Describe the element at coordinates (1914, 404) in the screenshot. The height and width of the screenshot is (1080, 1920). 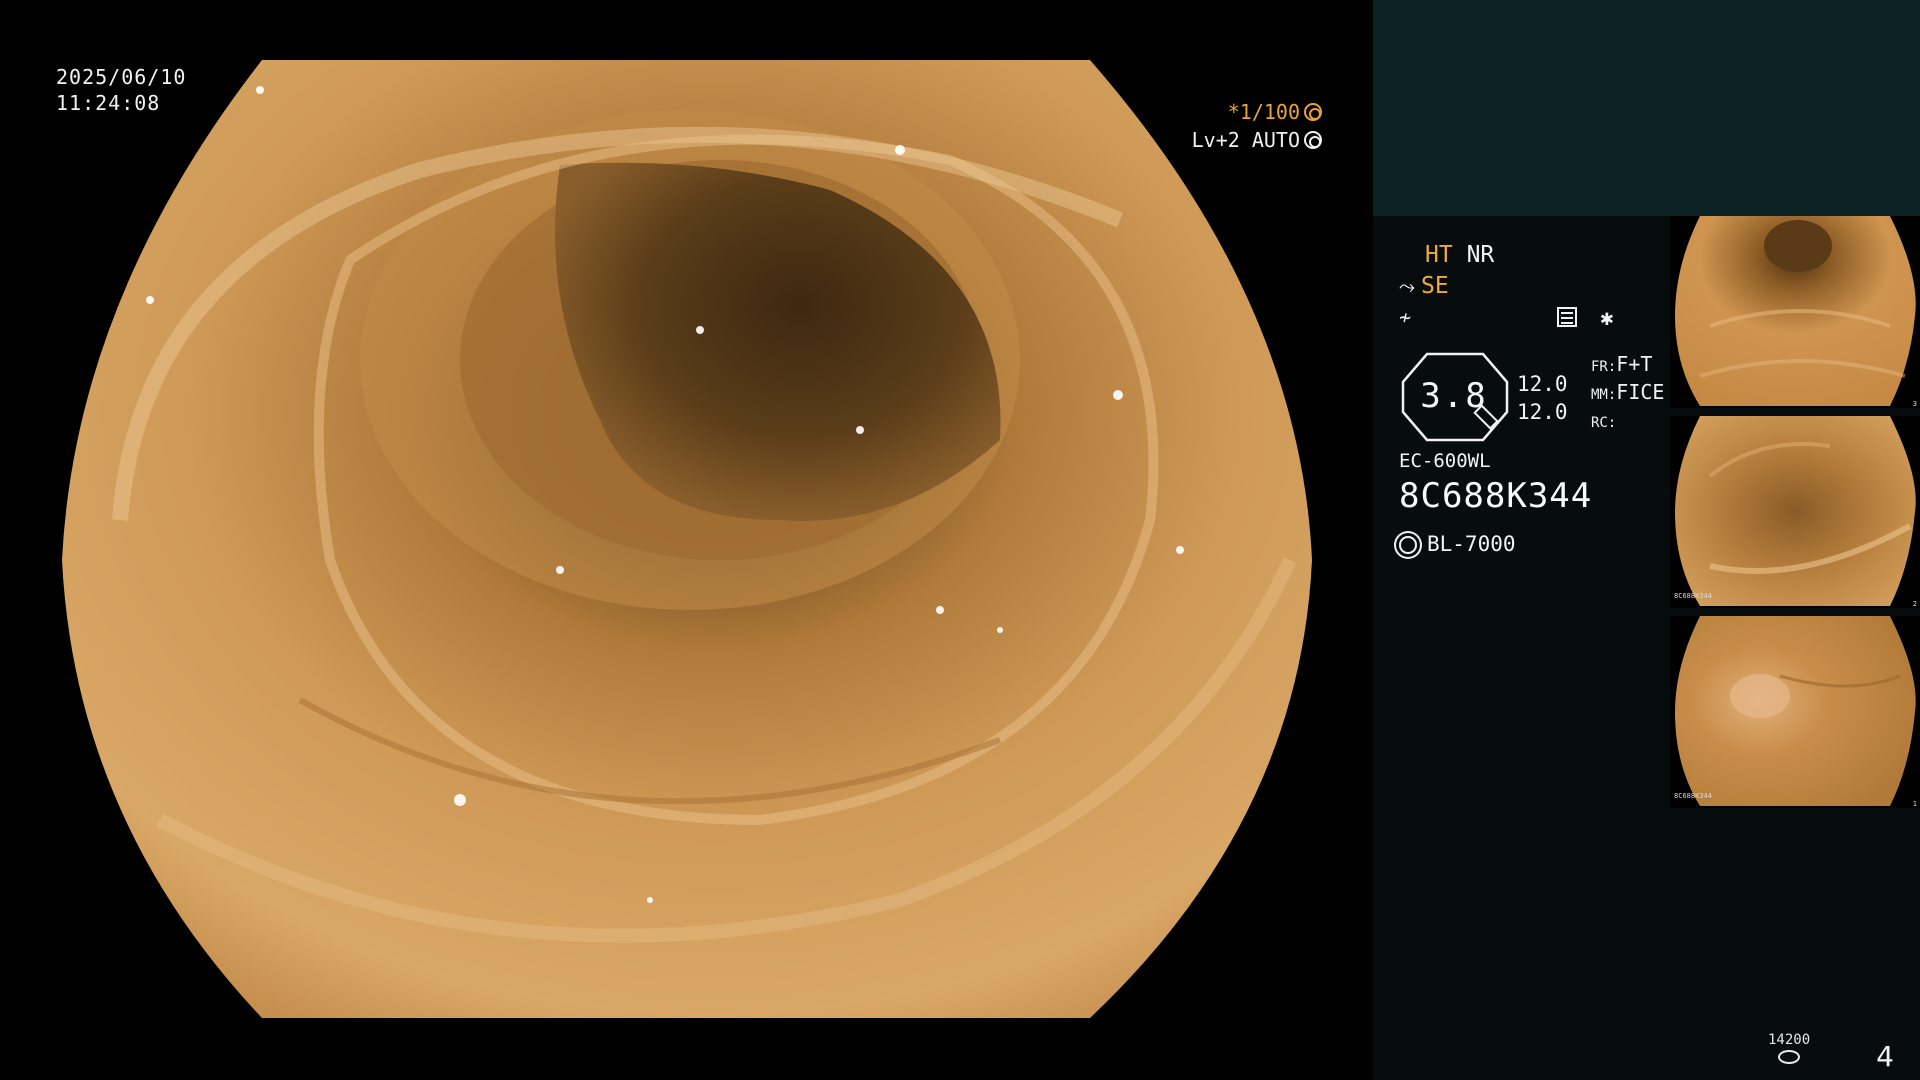
I see `thumbnail-index: 3` at that location.